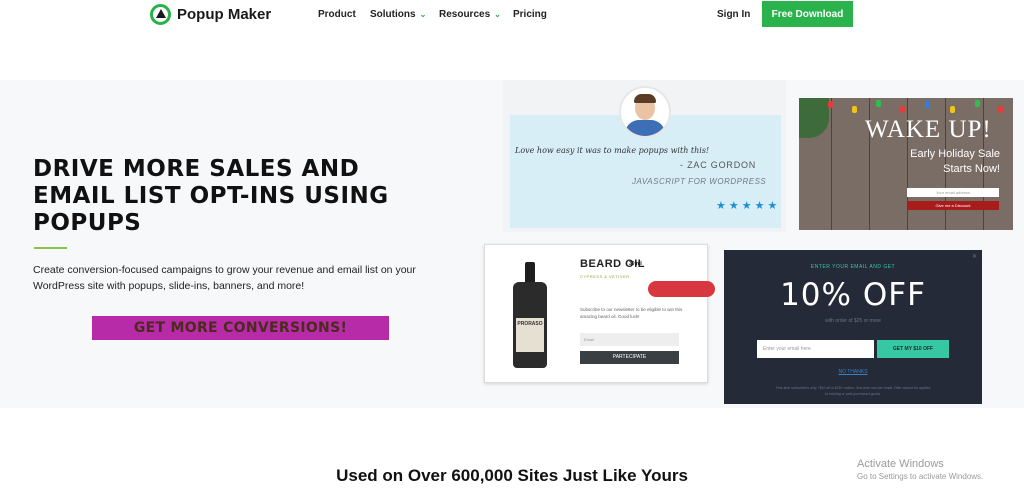 This screenshot has height=494, width=1024. Describe the element at coordinates (240, 328) in the screenshot. I see `get-more-conversions-button: GET MORE CONVERSIONS!` at that location.